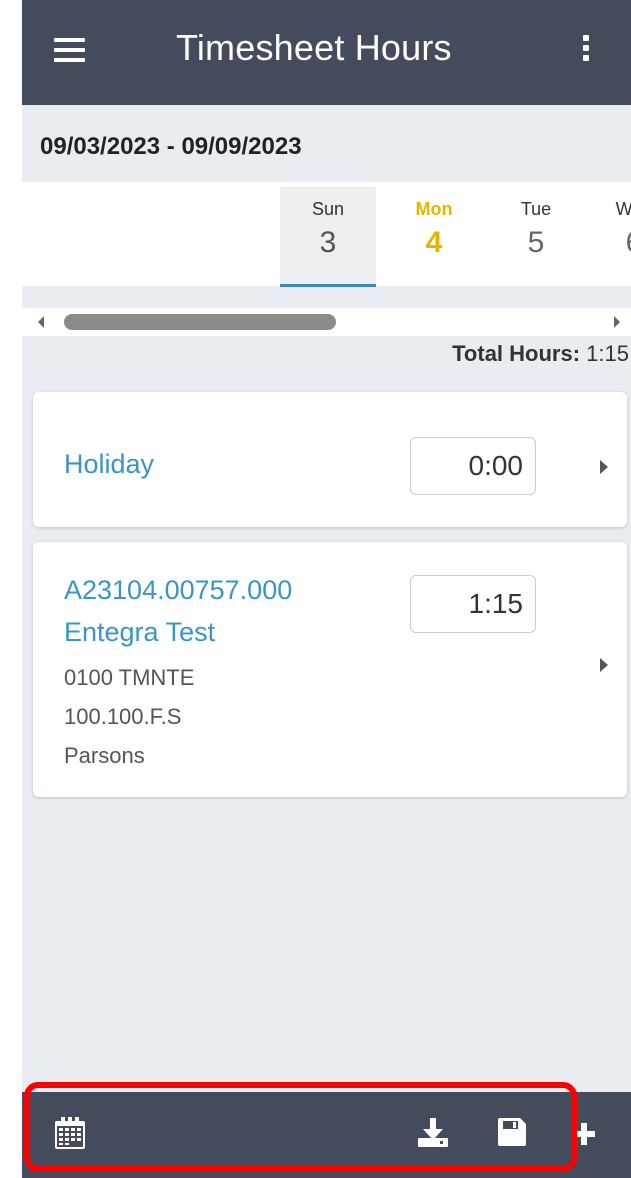 The width and height of the screenshot is (631, 1178). Describe the element at coordinates (434, 242) in the screenshot. I see `day-date: 4` at that location.